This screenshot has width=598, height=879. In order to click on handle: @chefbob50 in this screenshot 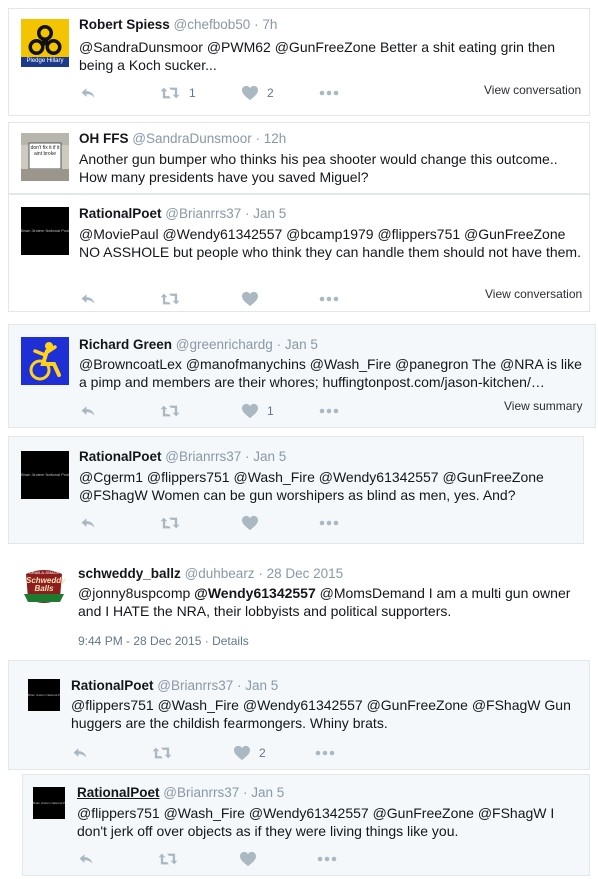, I will do `click(212, 24)`.